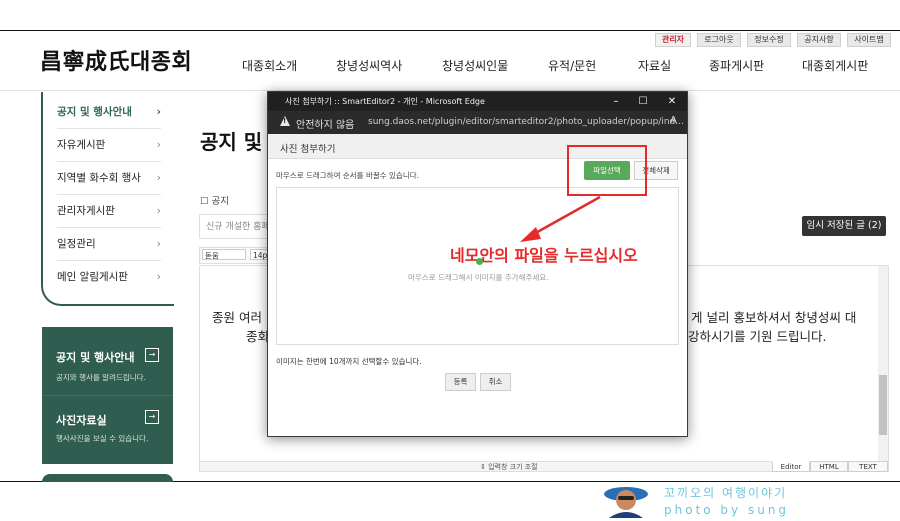  I want to click on promo-subtitle: 행사사진을 보실 수 있습니다., so click(102, 438).